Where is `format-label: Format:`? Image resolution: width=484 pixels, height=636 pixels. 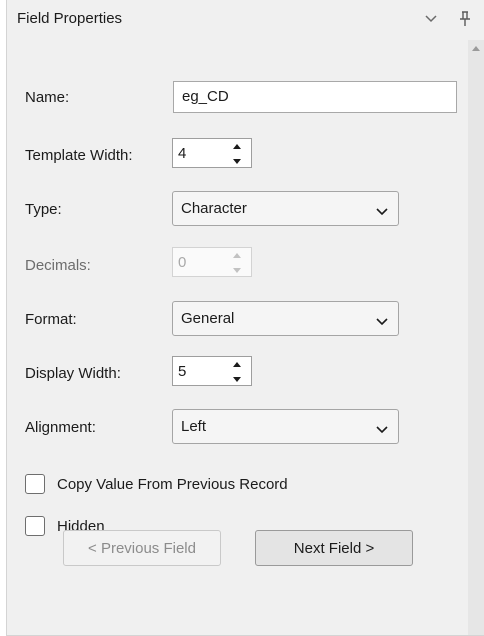
format-label: Format: is located at coordinates (51, 319).